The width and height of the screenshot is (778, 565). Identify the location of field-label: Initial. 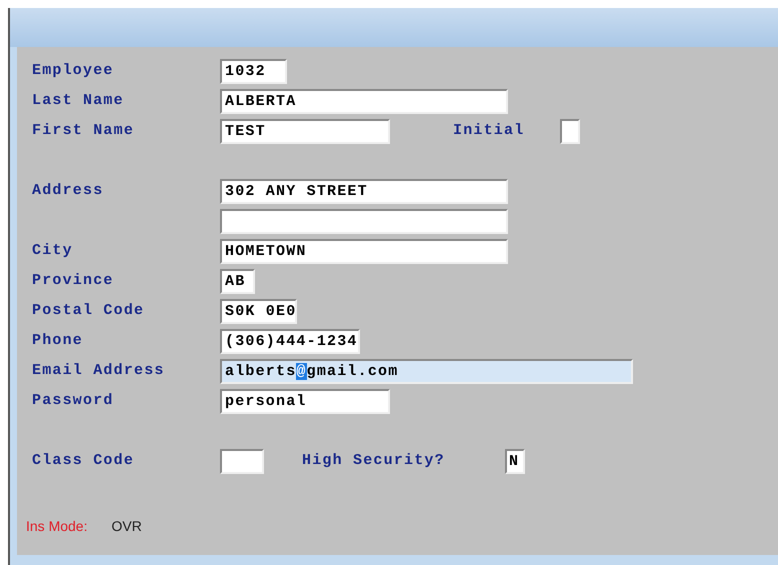
(489, 130).